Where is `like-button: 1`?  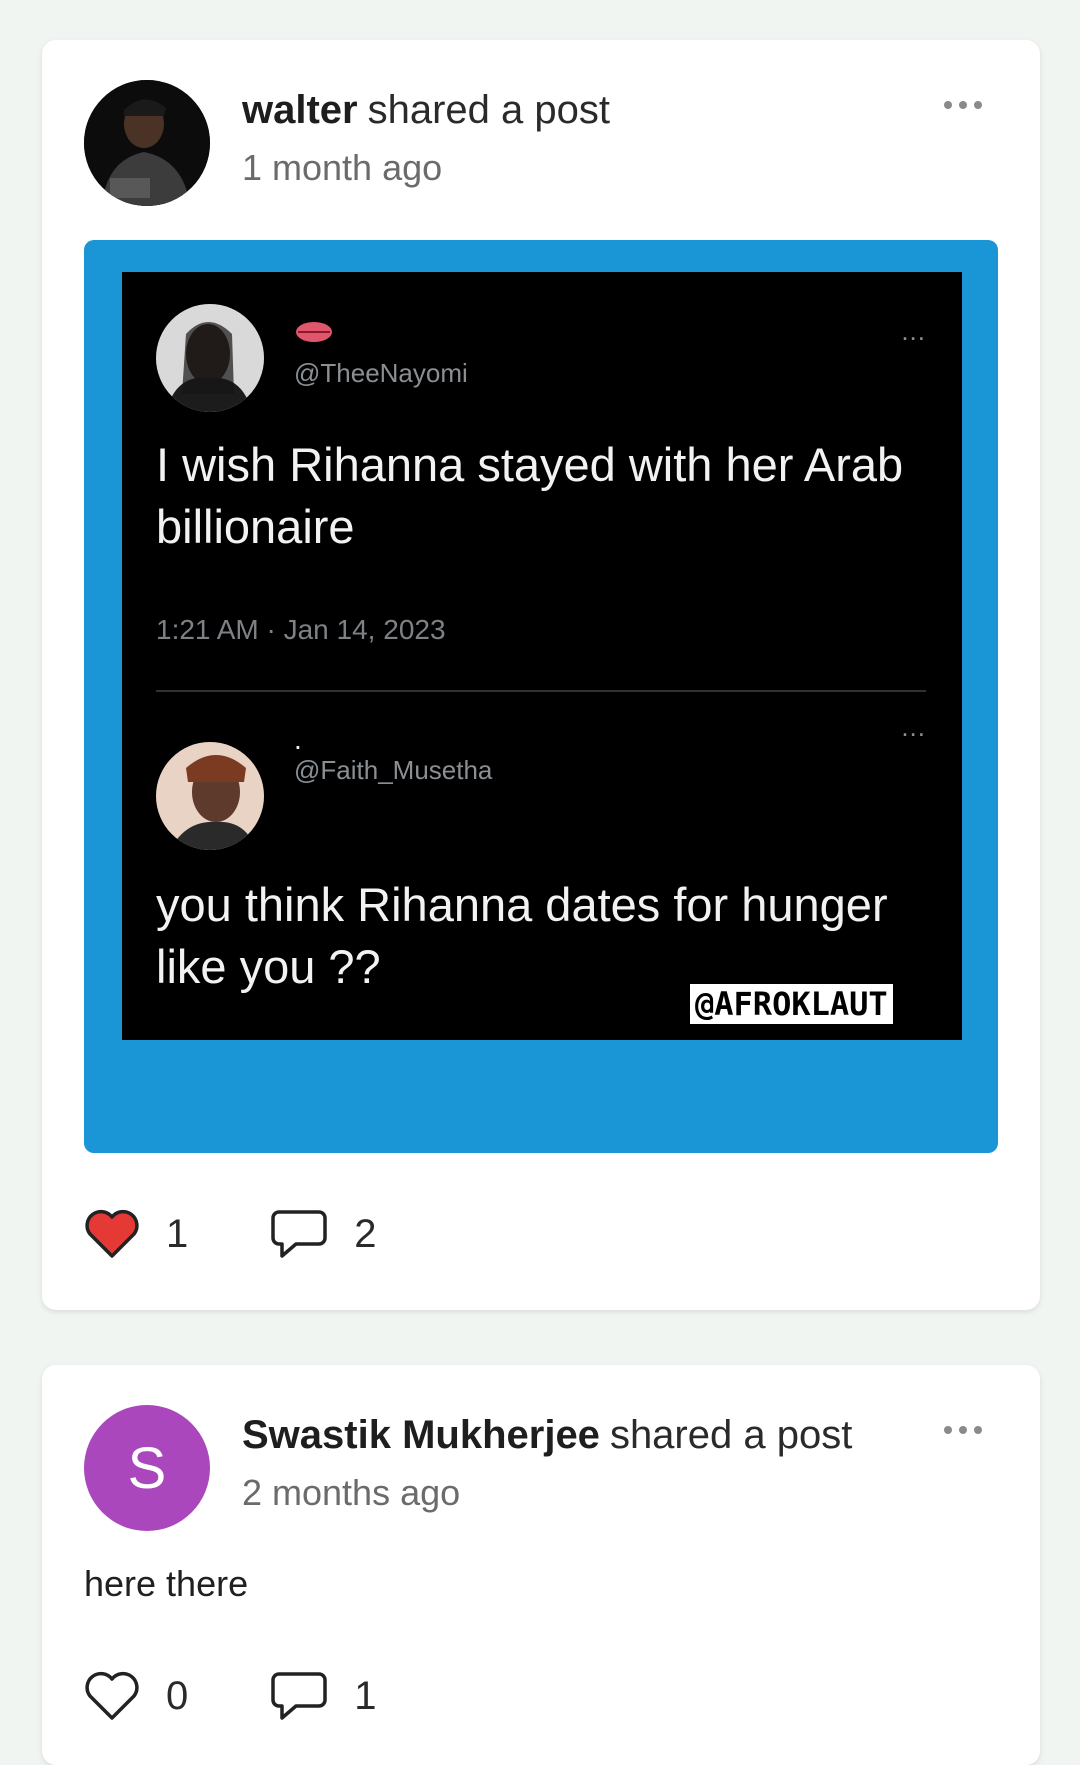 like-button: 1 is located at coordinates (136, 1234).